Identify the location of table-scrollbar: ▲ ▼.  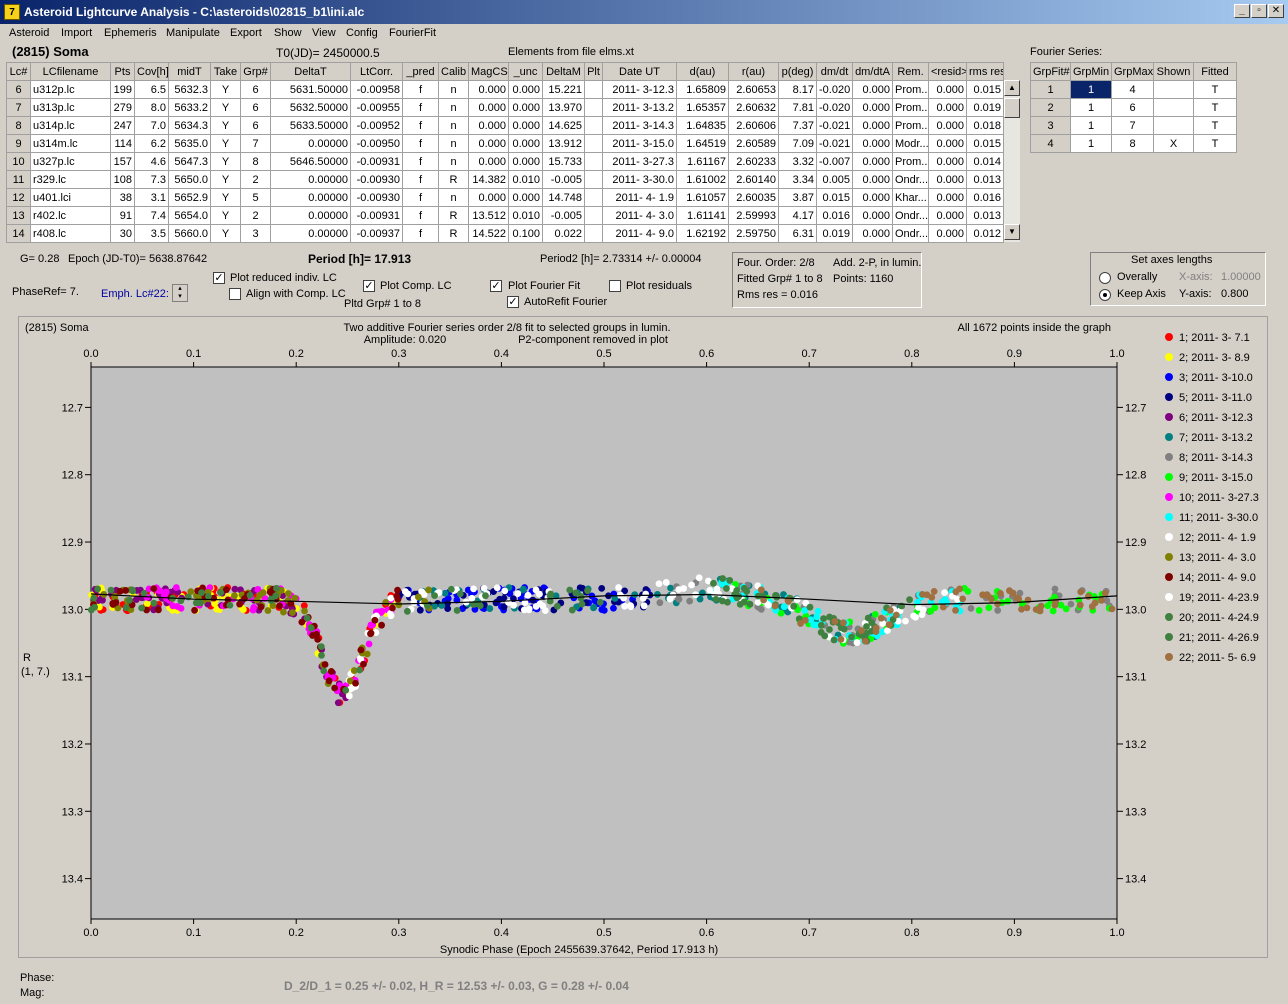
(1011, 161).